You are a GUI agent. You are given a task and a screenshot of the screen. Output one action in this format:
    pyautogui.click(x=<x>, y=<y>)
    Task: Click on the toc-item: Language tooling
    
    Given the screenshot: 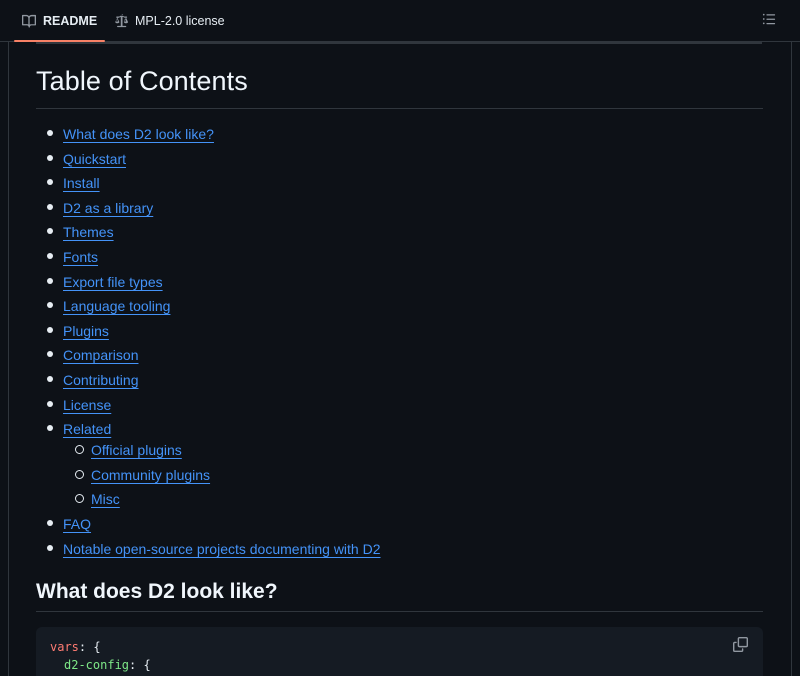 What is the action you would take?
    pyautogui.click(x=208, y=308)
    